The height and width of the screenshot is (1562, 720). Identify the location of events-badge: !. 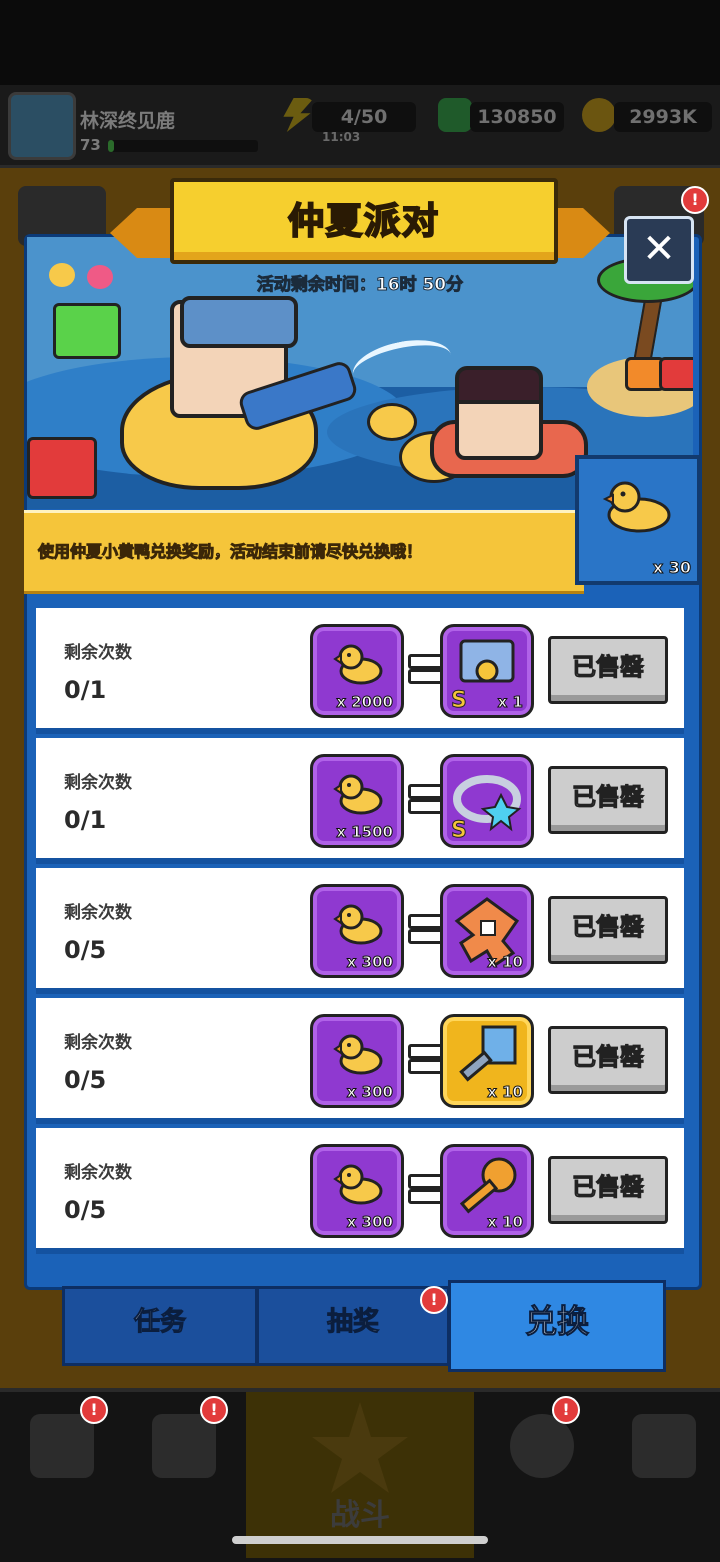
(566, 1410).